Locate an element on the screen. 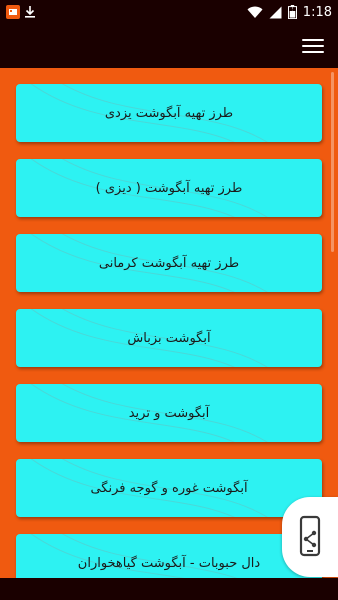 This screenshot has width=338, height=600. recipe-card: طرز تهیه آبگوشت یزدی is located at coordinates (169, 113).